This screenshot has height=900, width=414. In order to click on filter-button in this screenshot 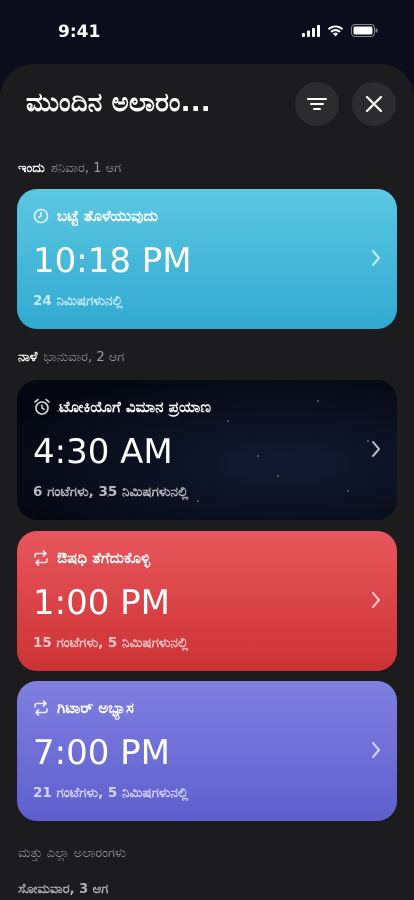, I will do `click(317, 104)`.